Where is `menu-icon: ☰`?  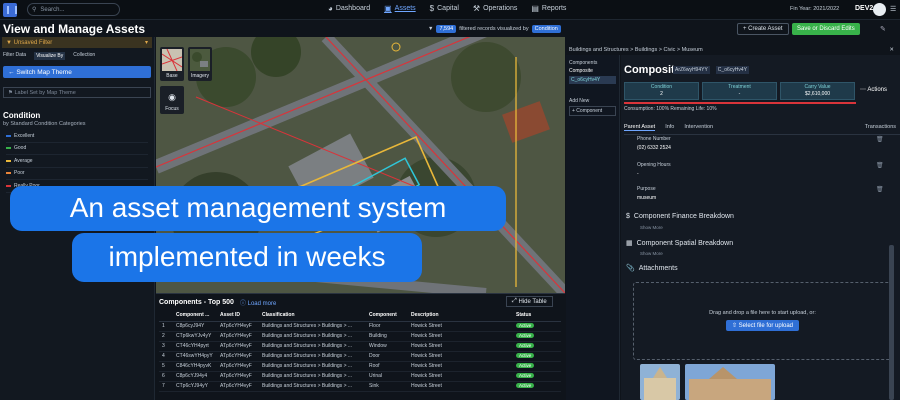 menu-icon: ☰ is located at coordinates (893, 9).